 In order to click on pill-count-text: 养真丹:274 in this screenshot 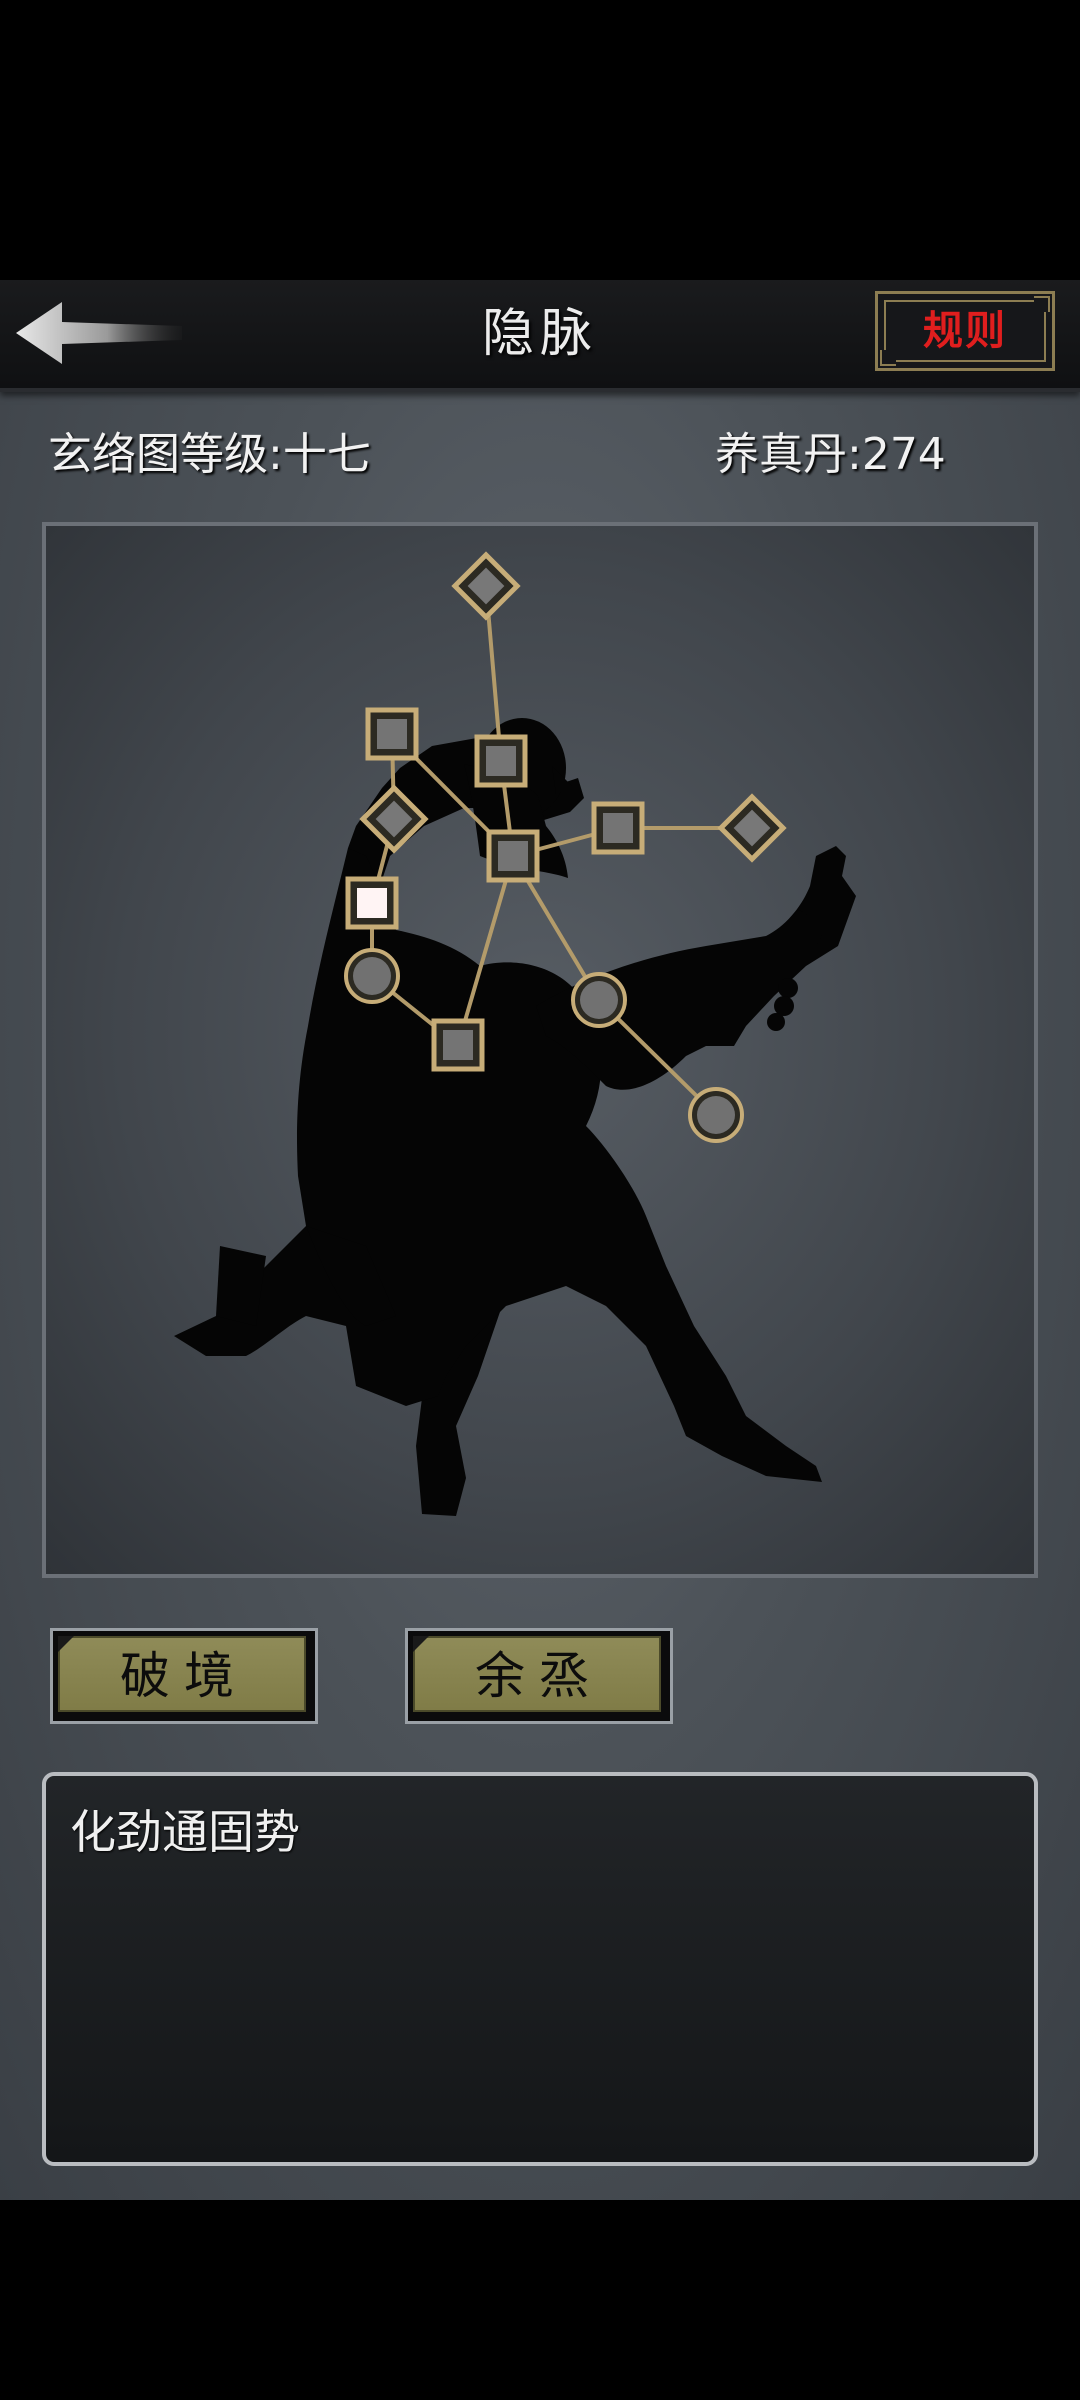, I will do `click(830, 454)`.